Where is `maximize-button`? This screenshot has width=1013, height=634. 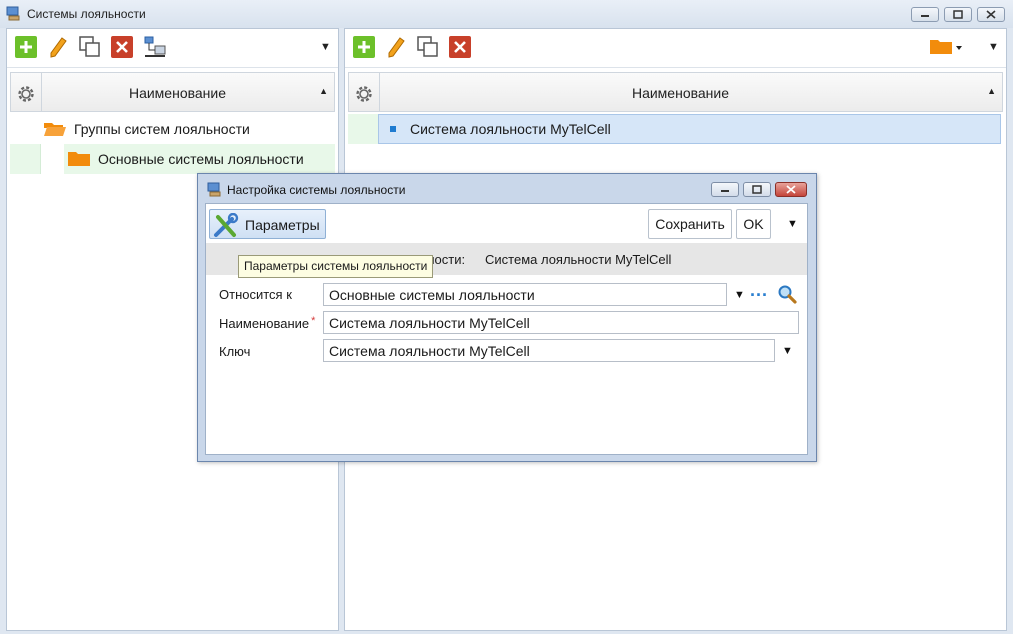 maximize-button is located at coordinates (958, 14).